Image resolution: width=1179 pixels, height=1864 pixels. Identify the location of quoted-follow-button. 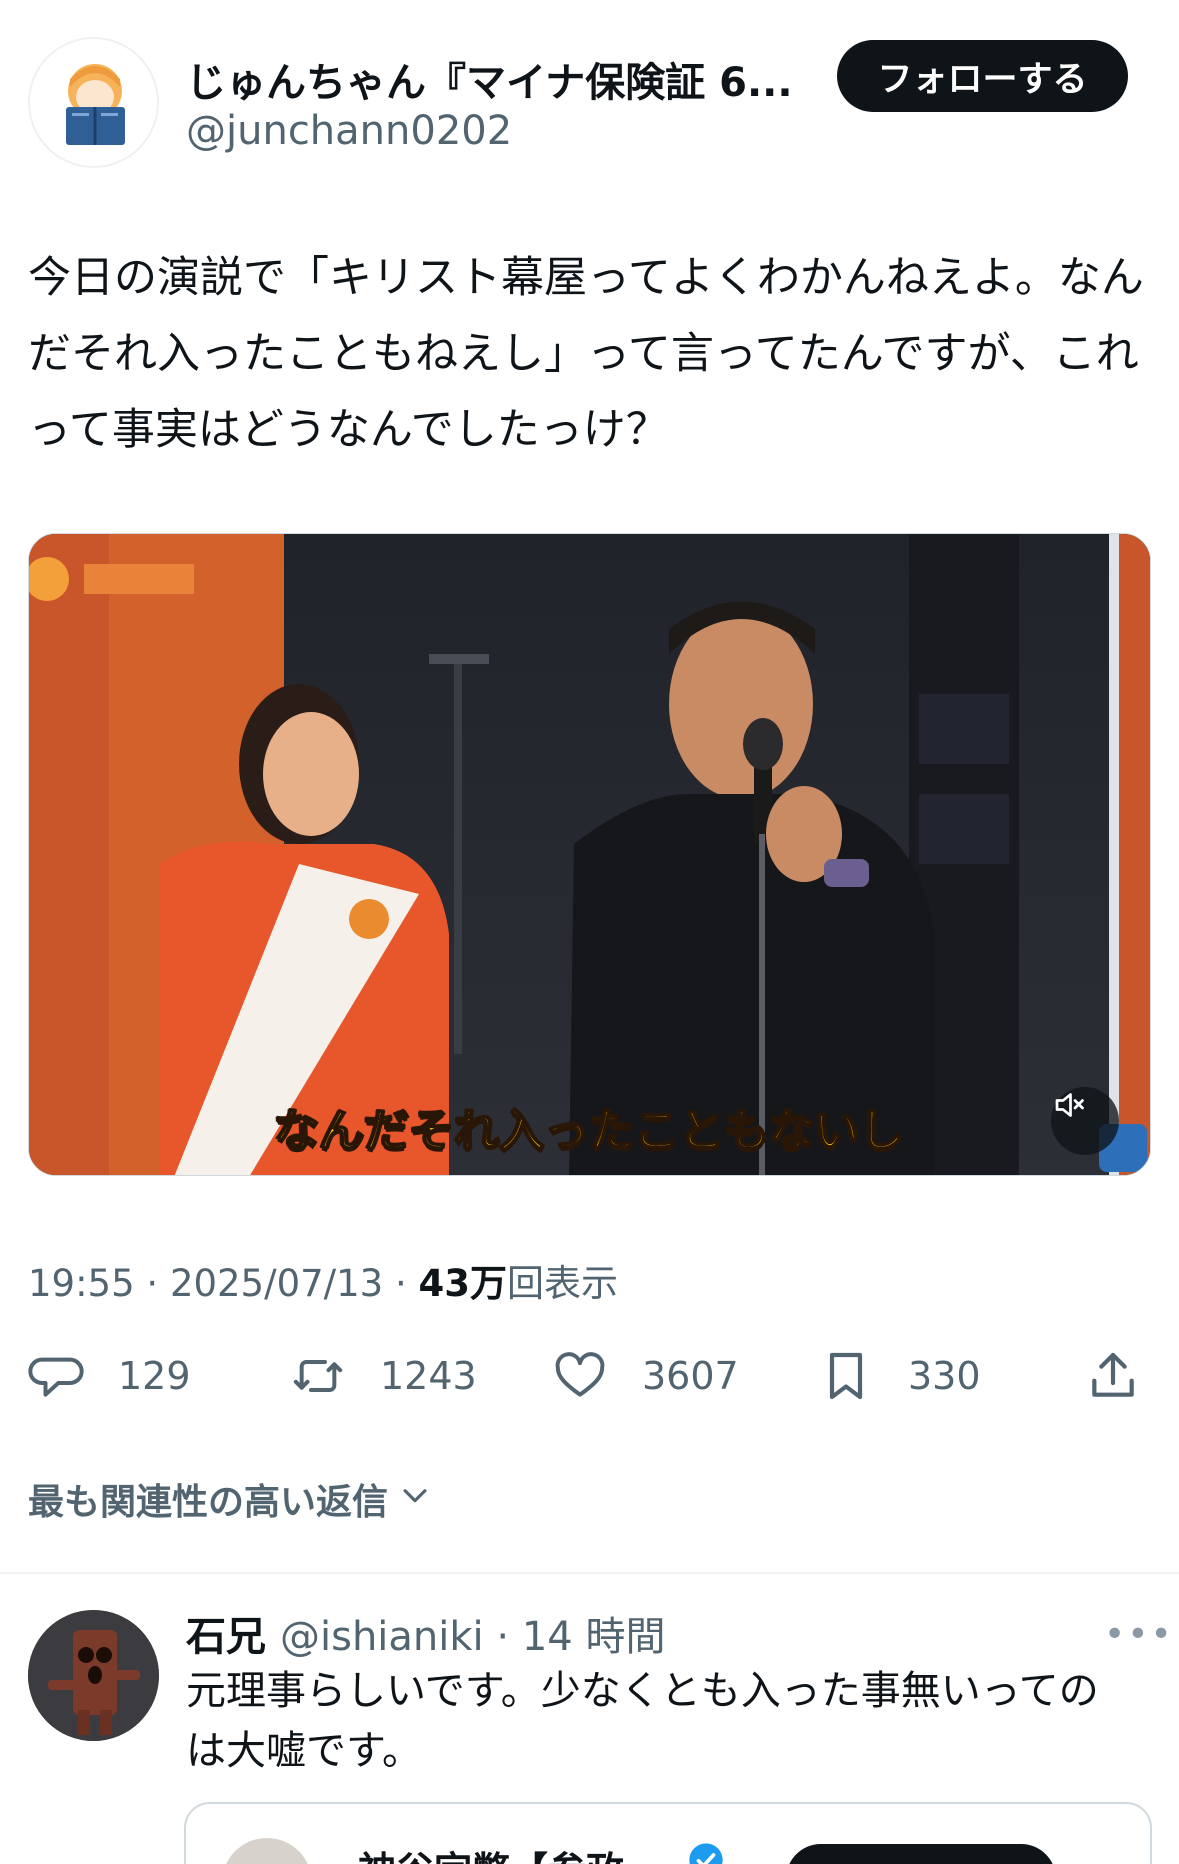
(921, 1854).